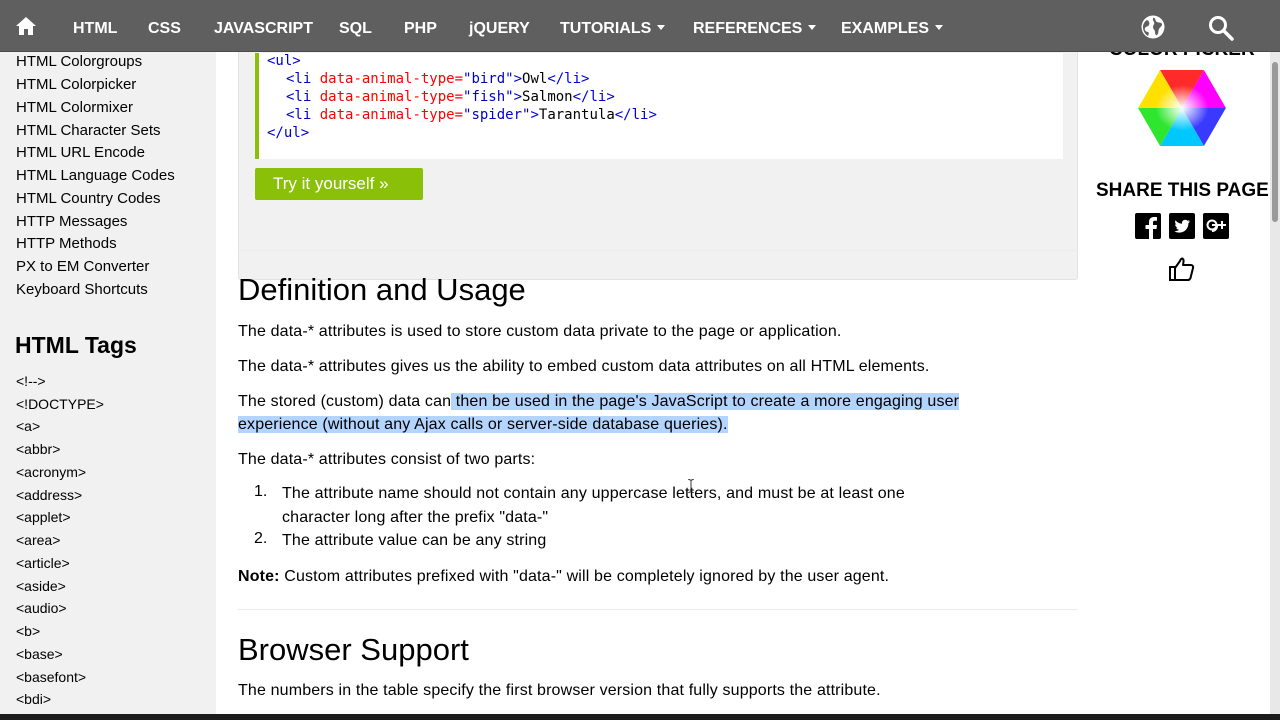  Describe the element at coordinates (74, 107) in the screenshot. I see `sidebar-link-colormixer: HTML Colormixer` at that location.